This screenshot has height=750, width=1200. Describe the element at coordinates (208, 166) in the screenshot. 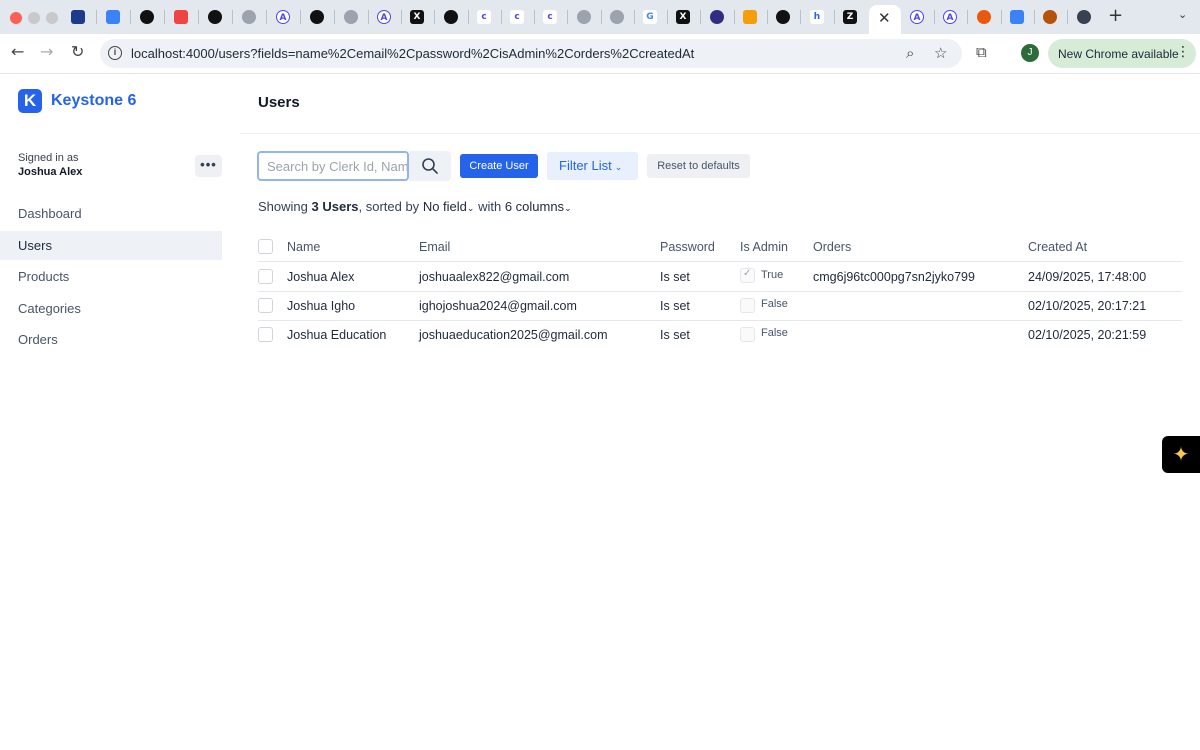

I see `more-options-button: •••` at that location.